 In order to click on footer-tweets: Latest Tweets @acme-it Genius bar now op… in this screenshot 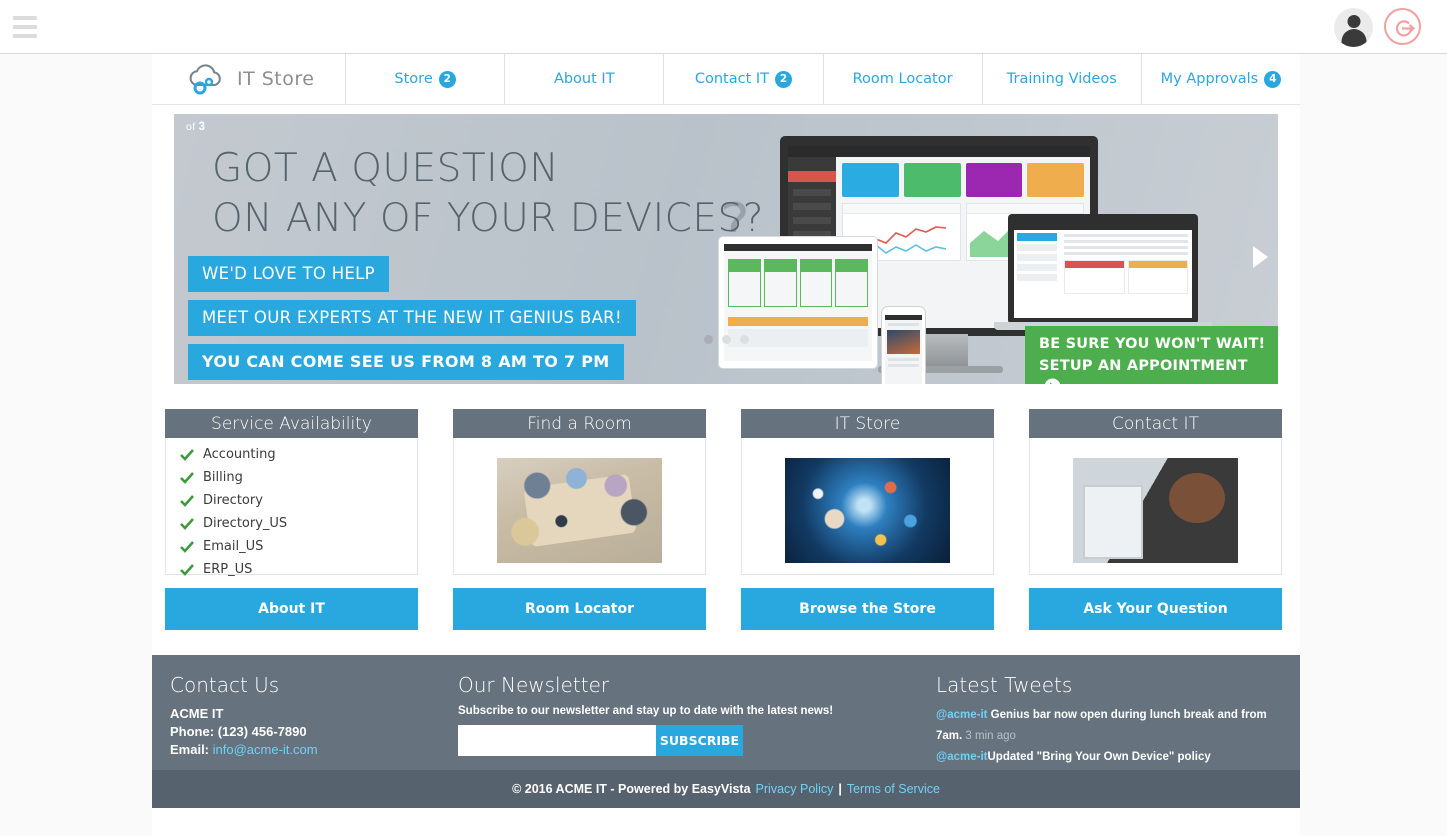, I will do `click(1107, 721)`.